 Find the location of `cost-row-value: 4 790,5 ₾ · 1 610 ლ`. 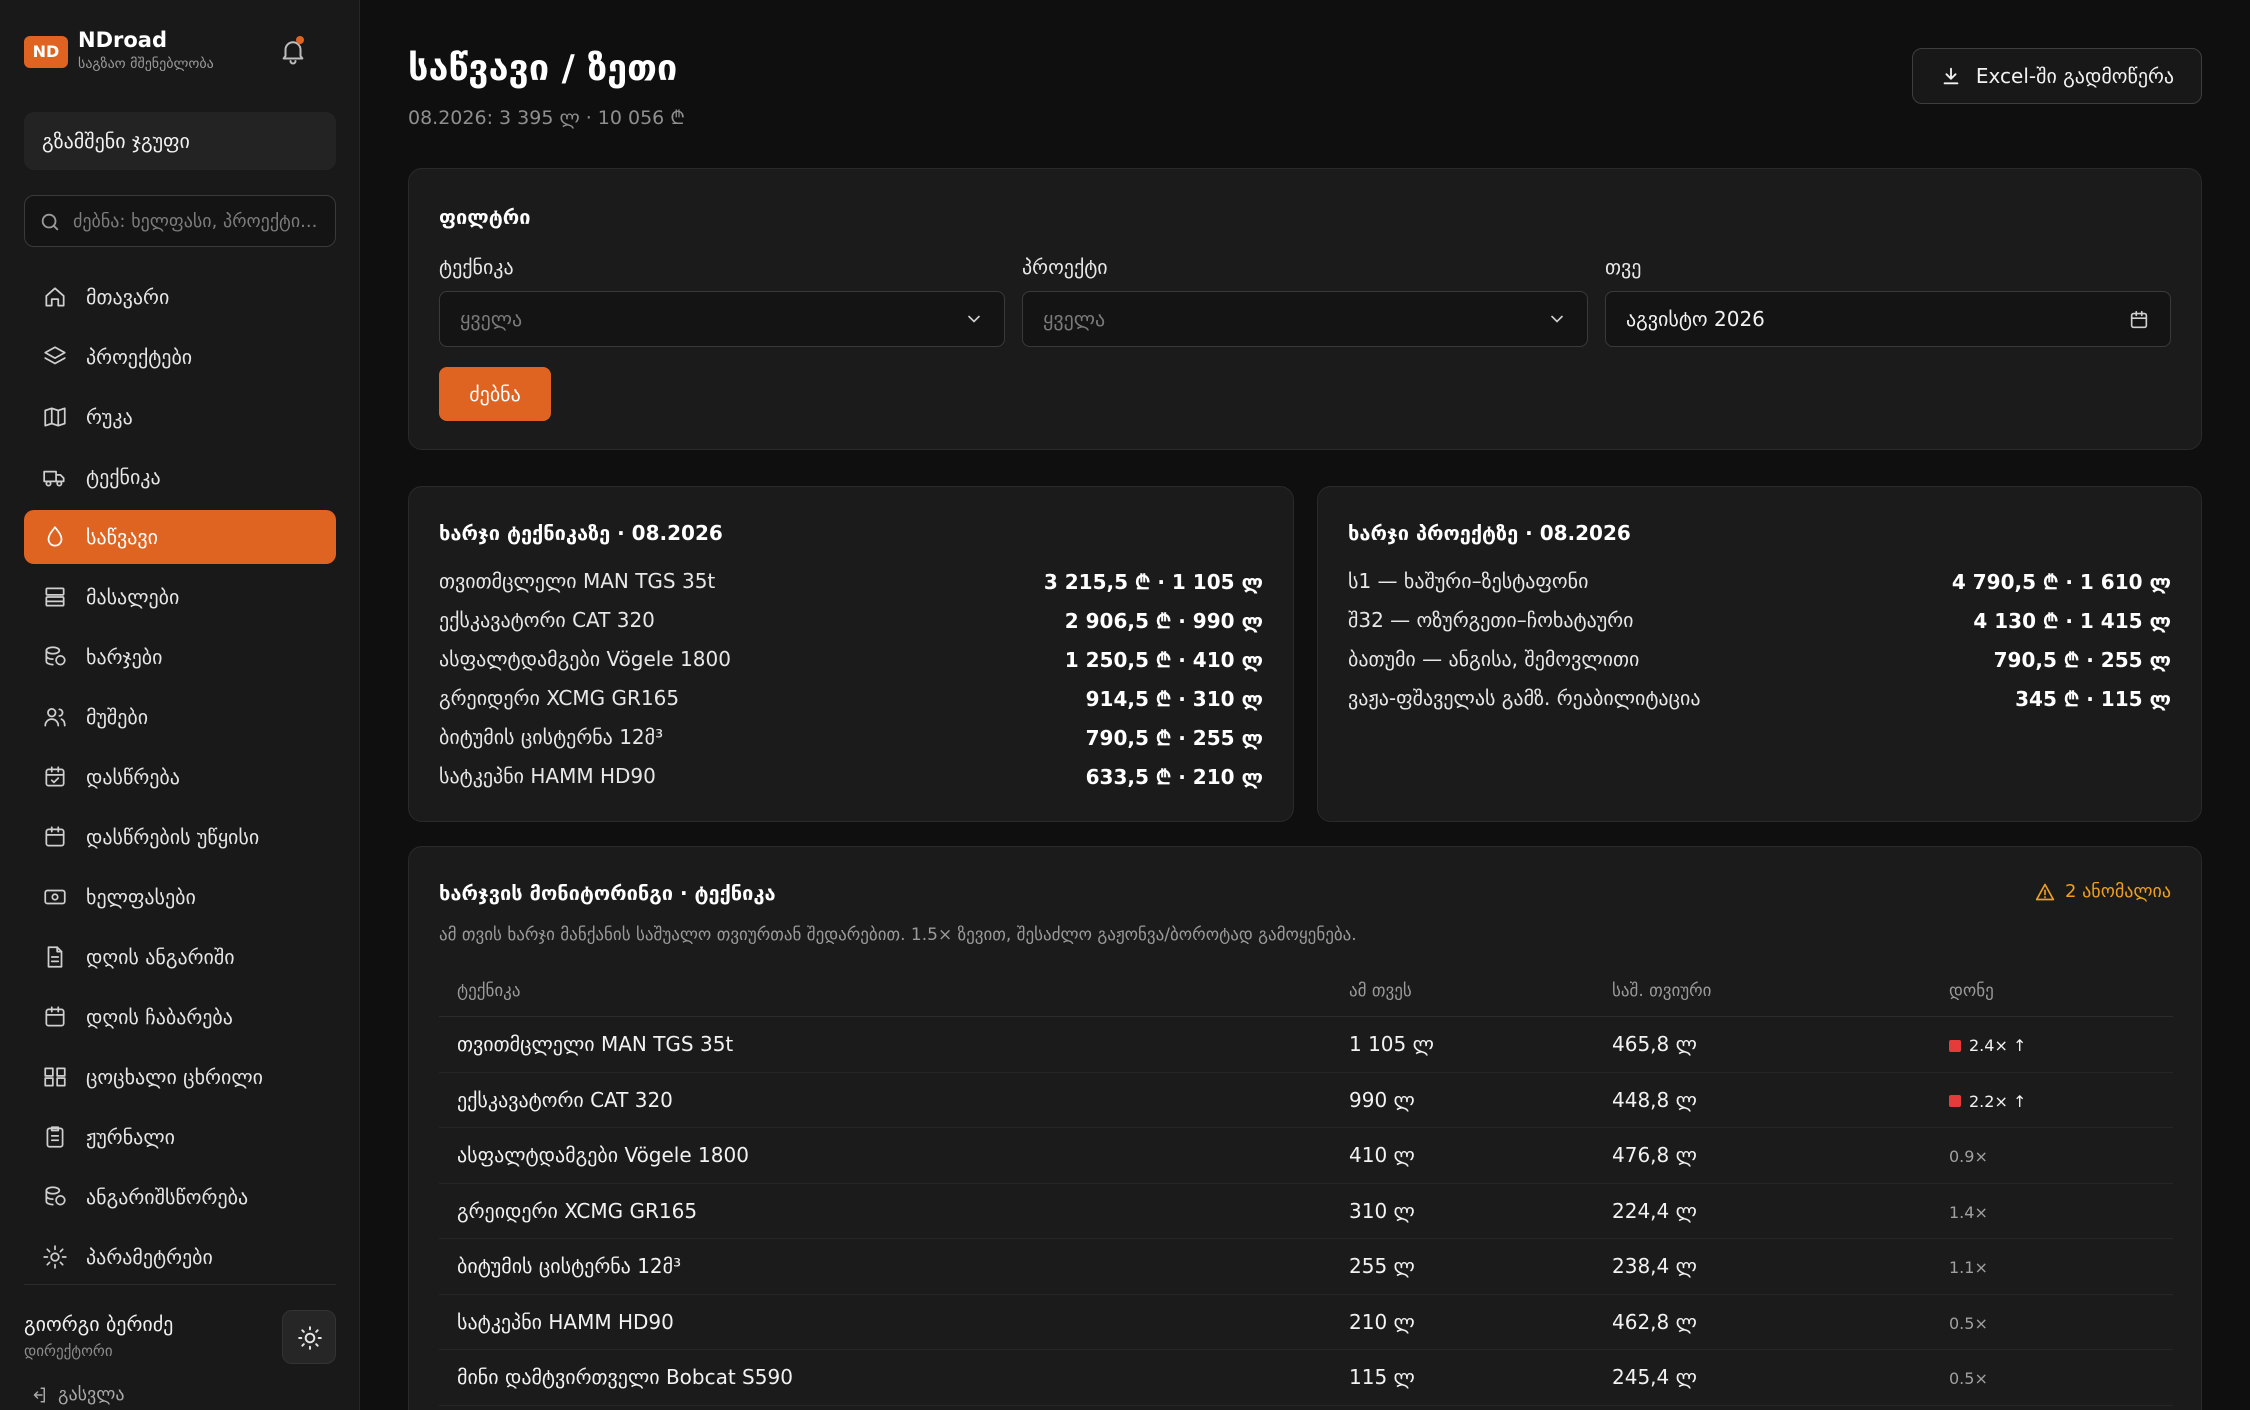

cost-row-value: 4 790,5 ₾ · 1 610 ლ is located at coordinates (2061, 581).